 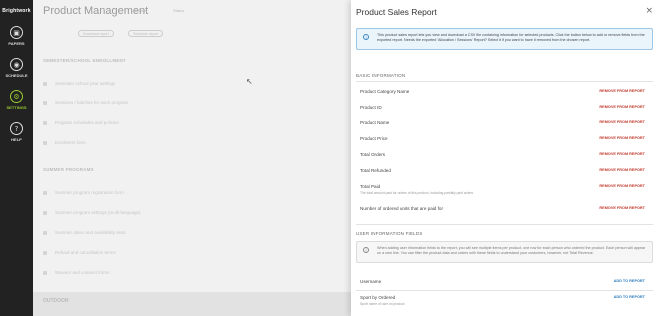 I want to click on mouse-cursor-icon: ↖, so click(x=249, y=81).